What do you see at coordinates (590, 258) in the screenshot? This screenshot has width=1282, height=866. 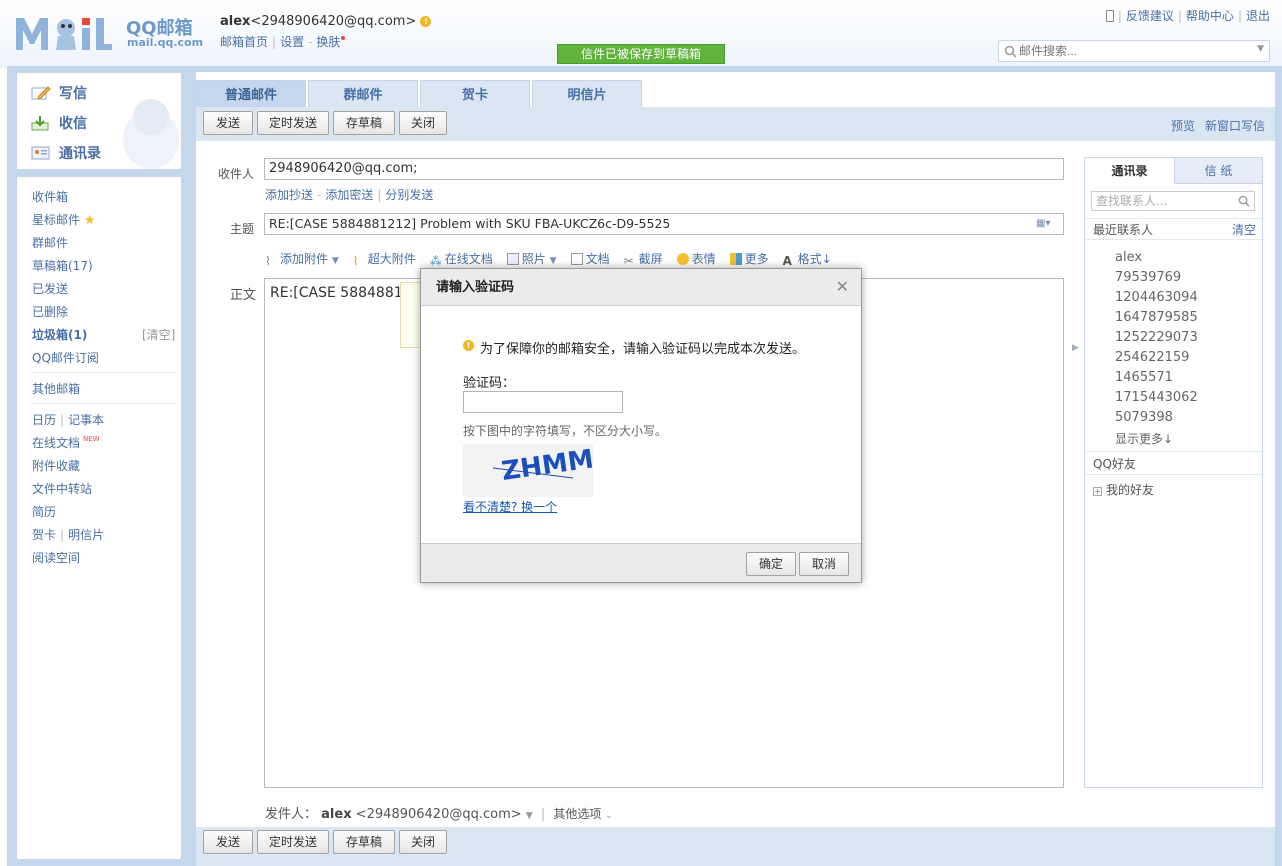 I see `document-button: 文档` at bounding box center [590, 258].